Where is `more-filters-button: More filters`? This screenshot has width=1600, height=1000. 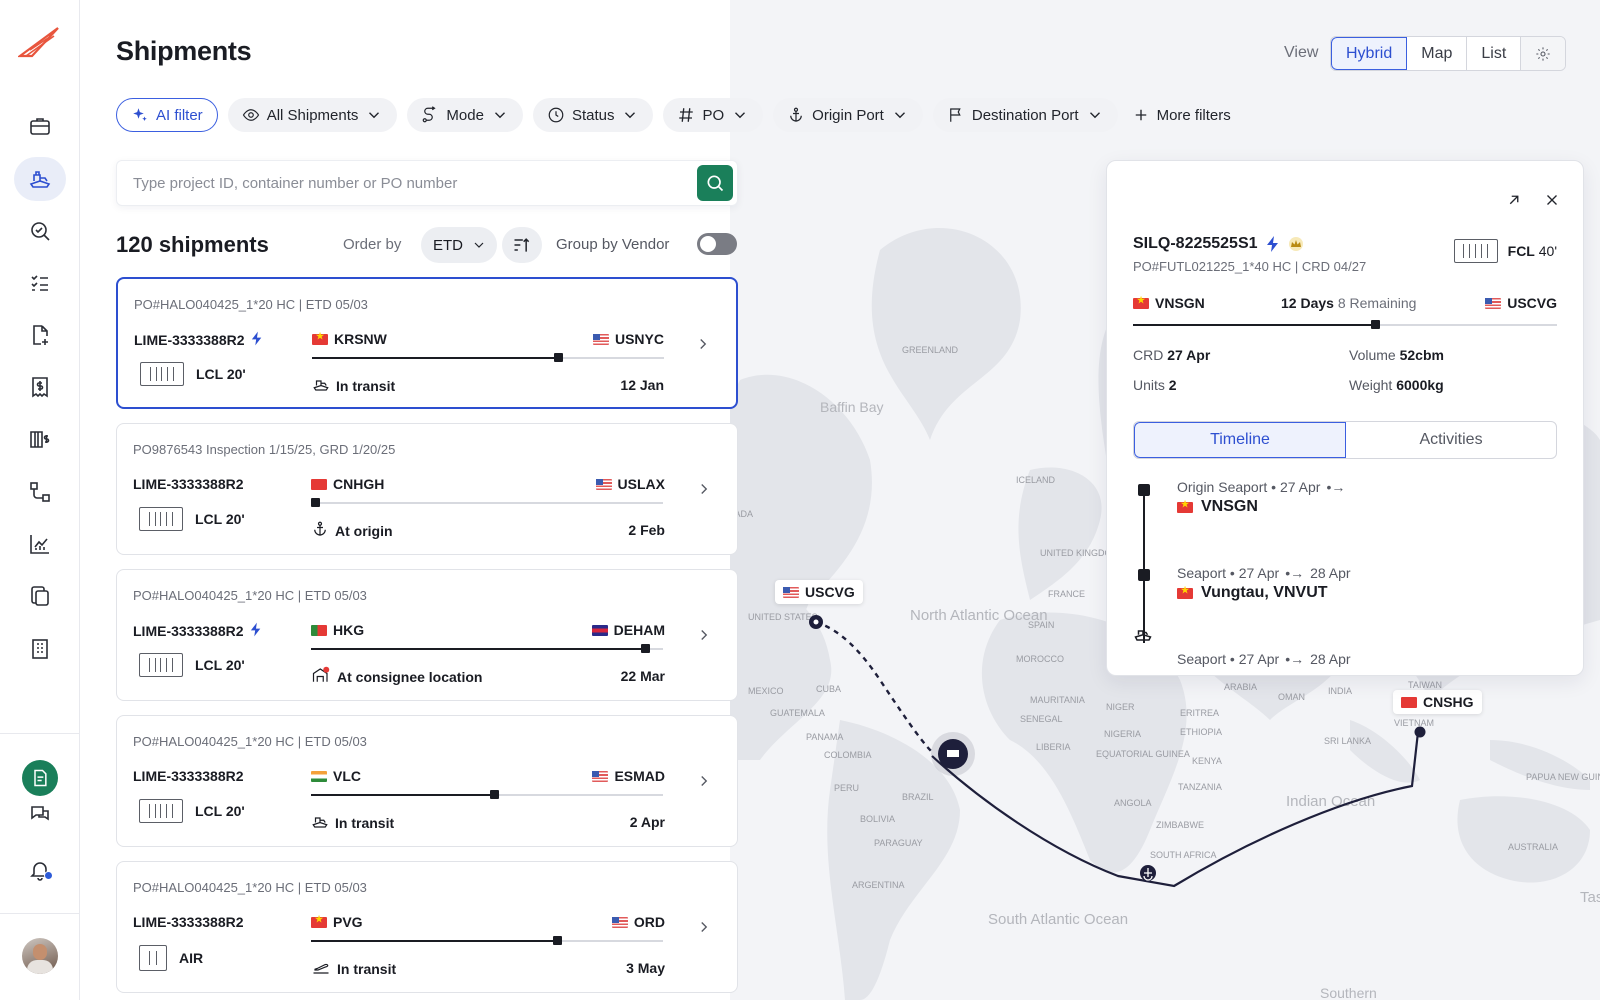
more-filters-button: More filters is located at coordinates (1181, 115).